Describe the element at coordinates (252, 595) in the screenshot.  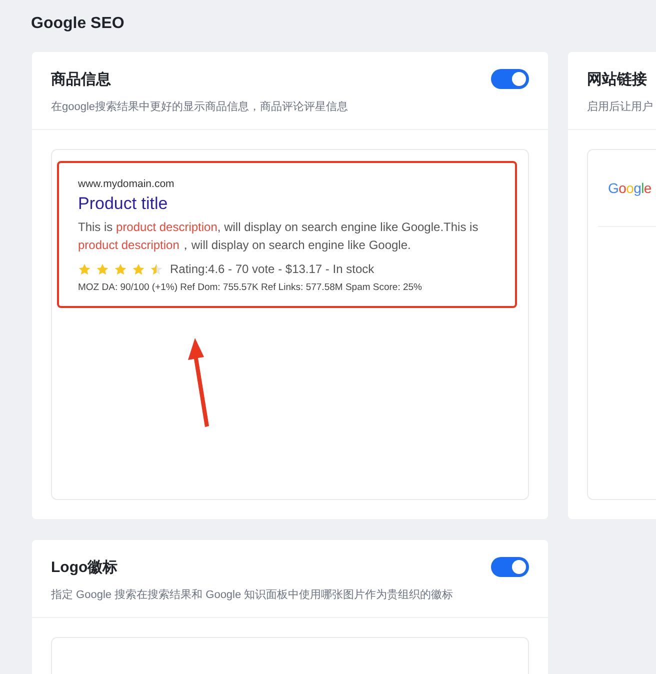
I see `card-description: 指定 Google 搜索在搜索结果和 Google 知识面板中使用哪张图片作为贵组织的徽标` at that location.